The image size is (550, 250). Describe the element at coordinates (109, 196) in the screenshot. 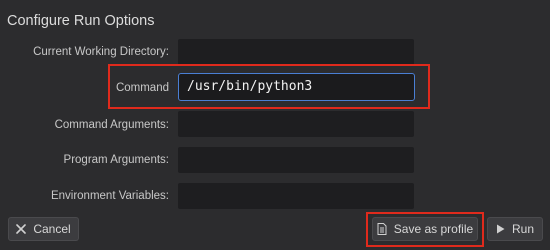

I see `environment-variables-label: Environment Variables:` at that location.